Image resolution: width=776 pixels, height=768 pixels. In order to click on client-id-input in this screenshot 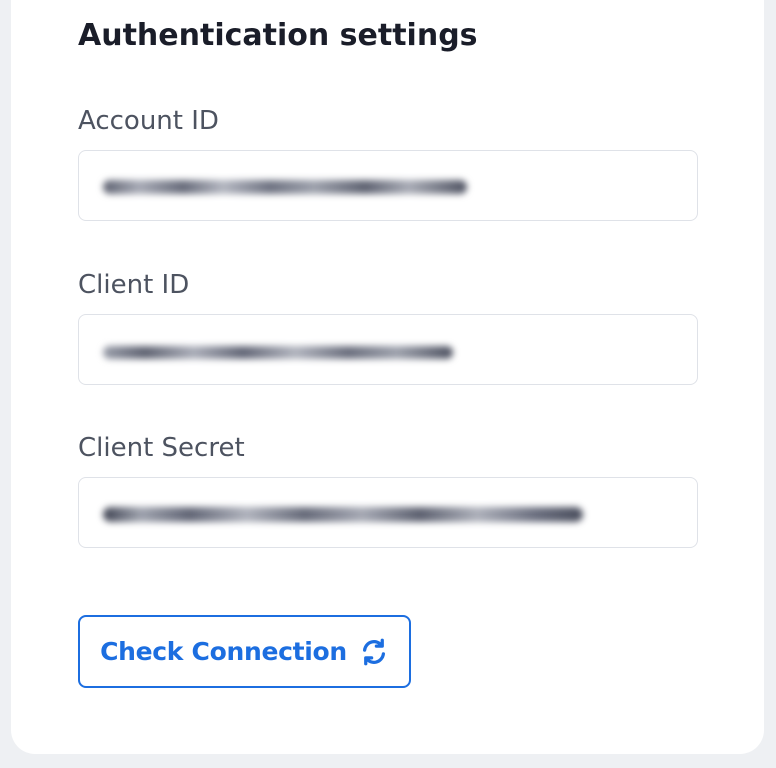, I will do `click(388, 349)`.